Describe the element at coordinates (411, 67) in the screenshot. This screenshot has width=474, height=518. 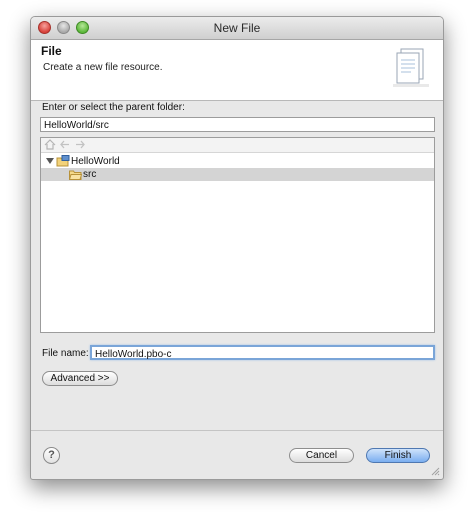
I see `new-file-document-icon` at that location.